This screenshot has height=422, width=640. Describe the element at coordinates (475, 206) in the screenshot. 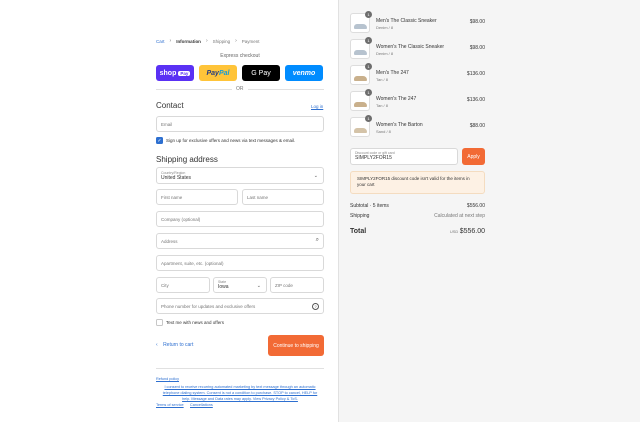

I see `subtotal-value: $556.00` at that location.